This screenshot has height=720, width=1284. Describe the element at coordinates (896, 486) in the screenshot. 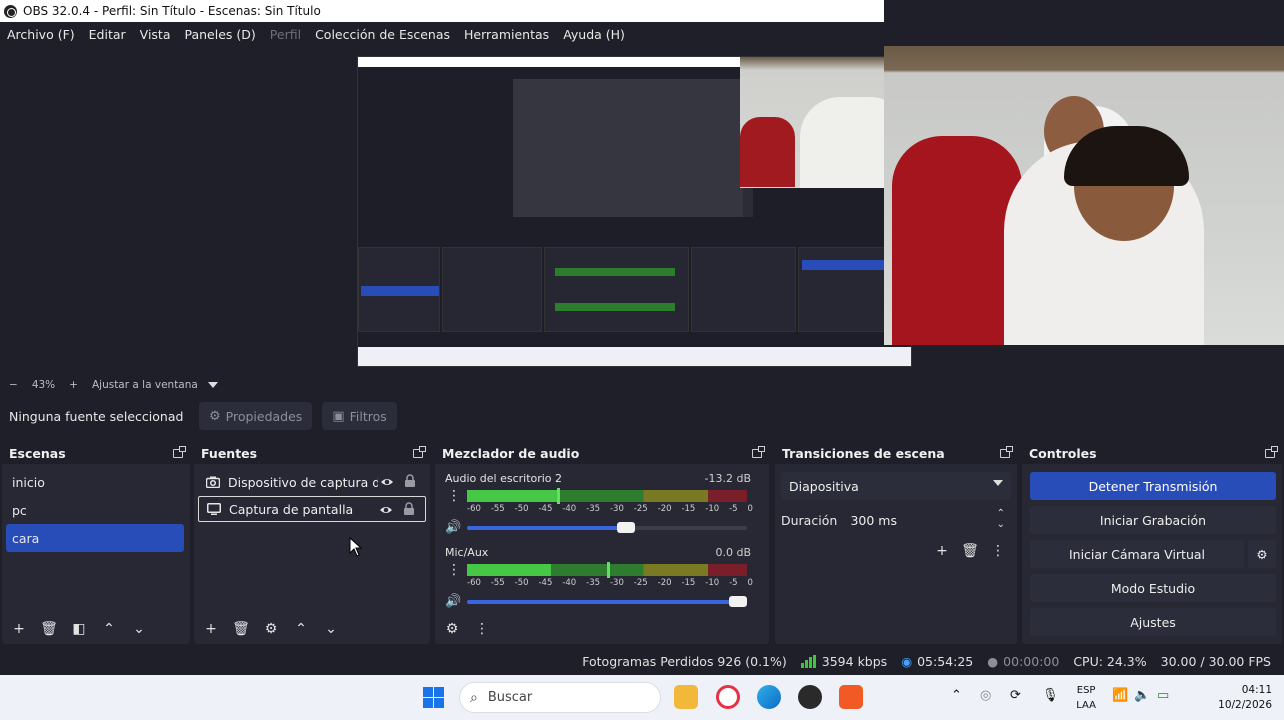

I see `transition-select: Diapositiva` at that location.